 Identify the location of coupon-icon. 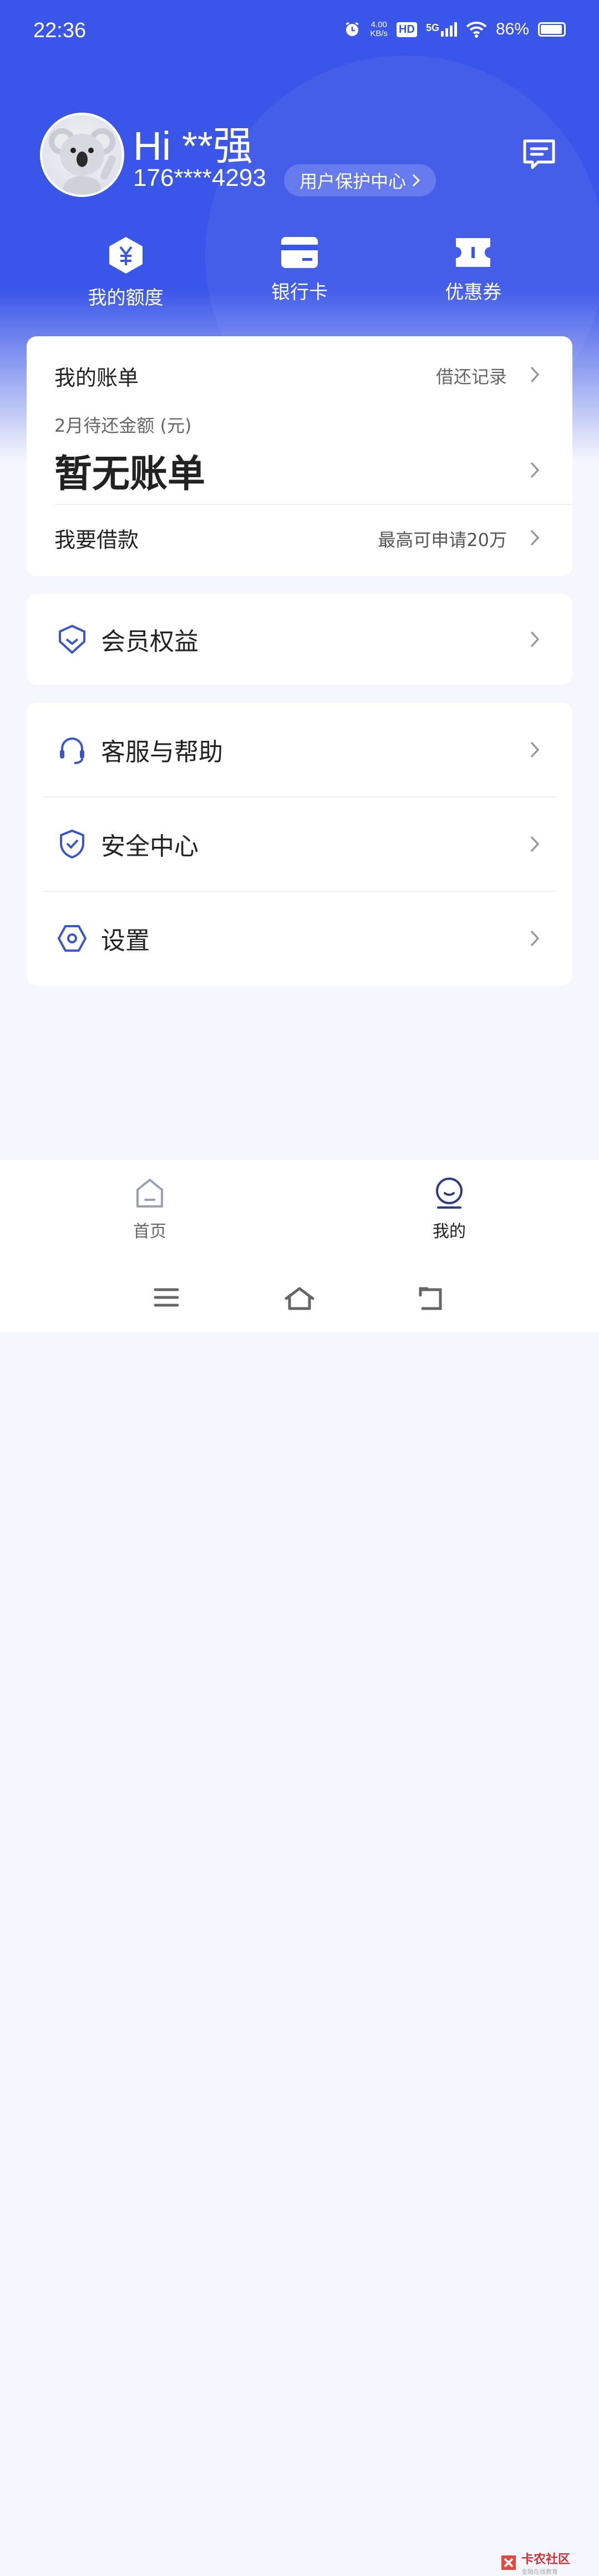
(473, 252).